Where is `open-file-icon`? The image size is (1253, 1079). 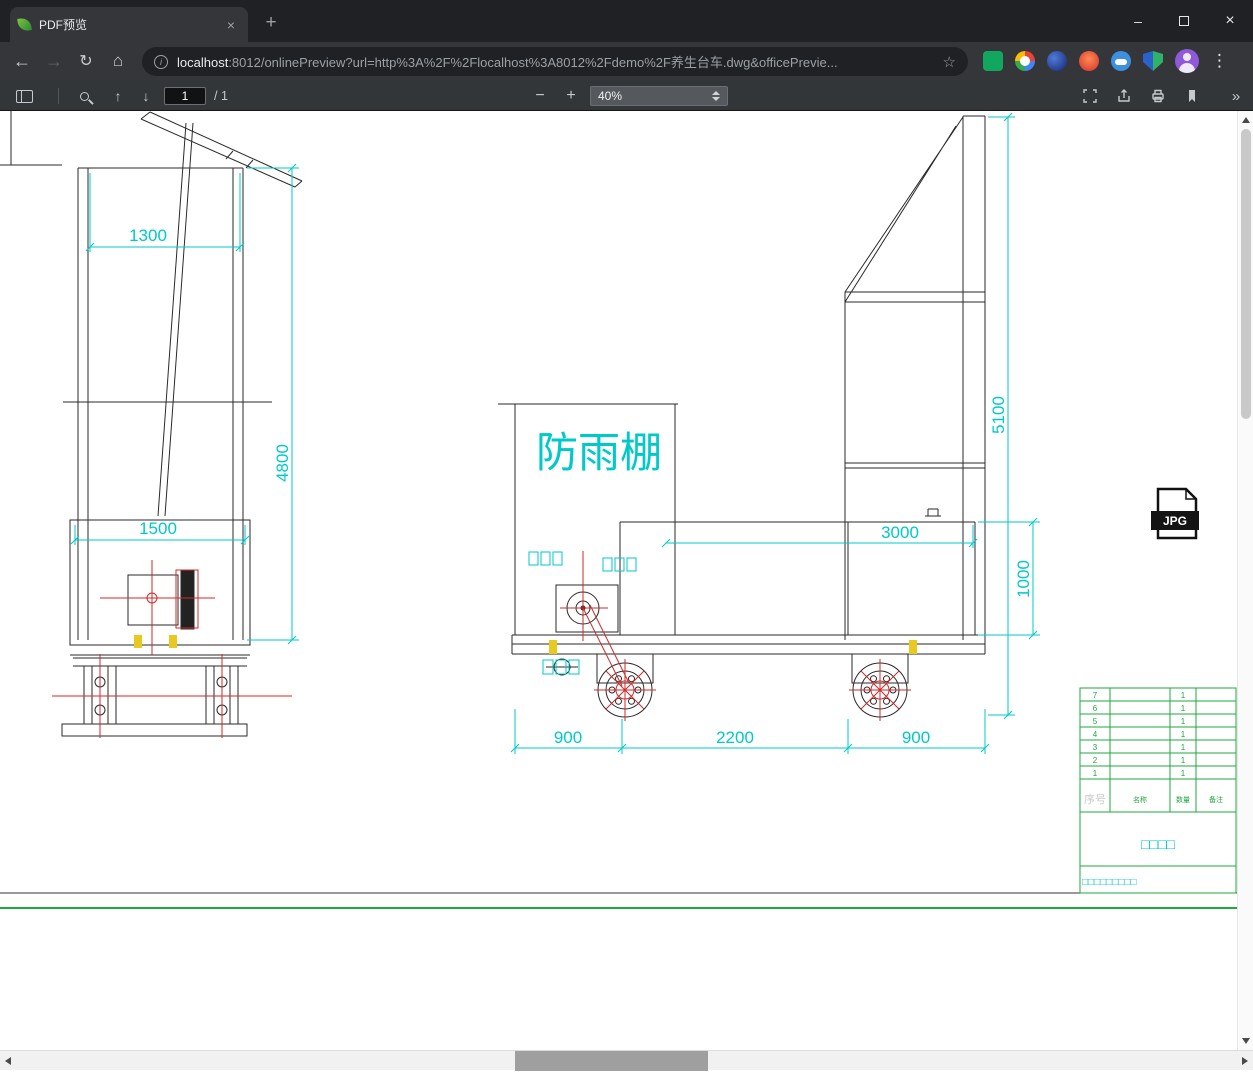
open-file-icon is located at coordinates (1124, 95).